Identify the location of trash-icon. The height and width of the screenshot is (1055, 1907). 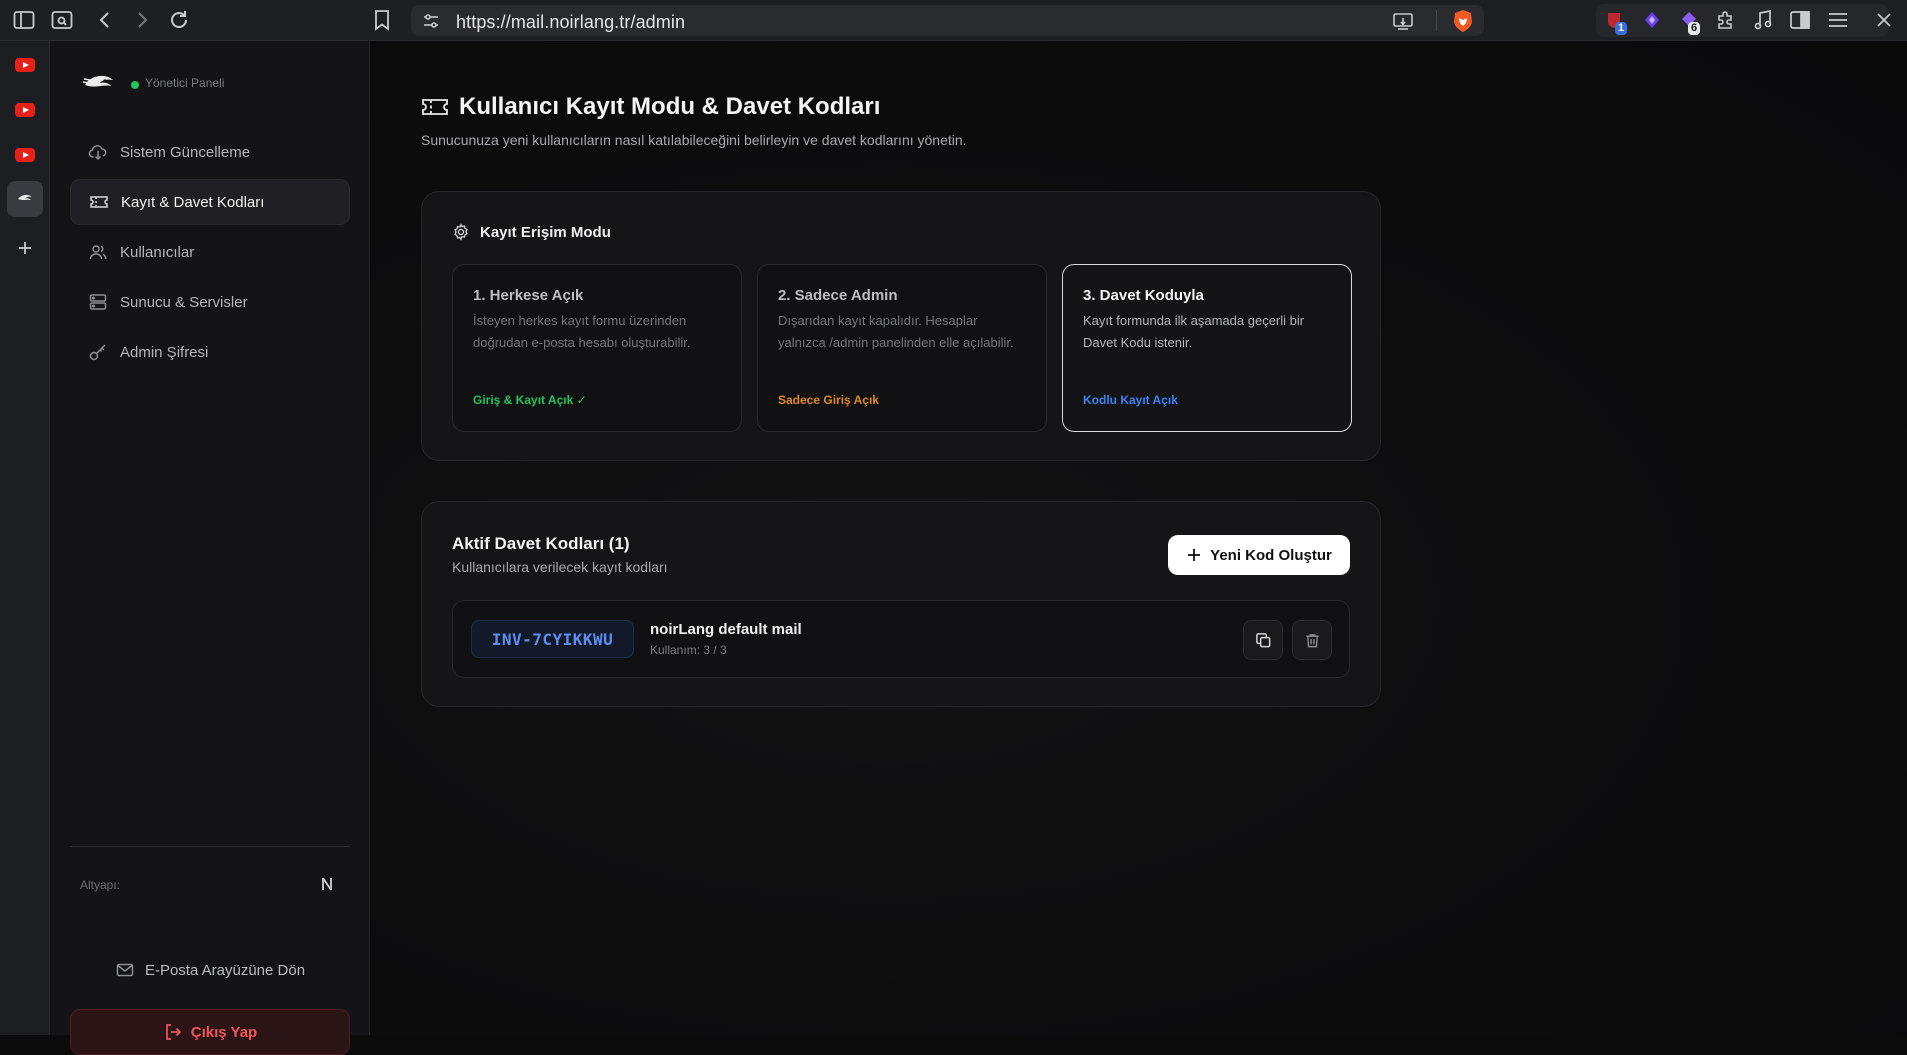
(1312, 640).